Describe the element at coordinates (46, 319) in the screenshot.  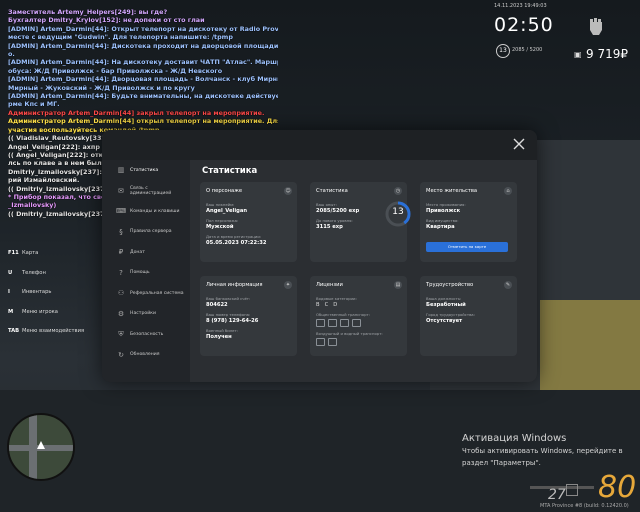
I see `keybind-row: M Меню игрока` at that location.